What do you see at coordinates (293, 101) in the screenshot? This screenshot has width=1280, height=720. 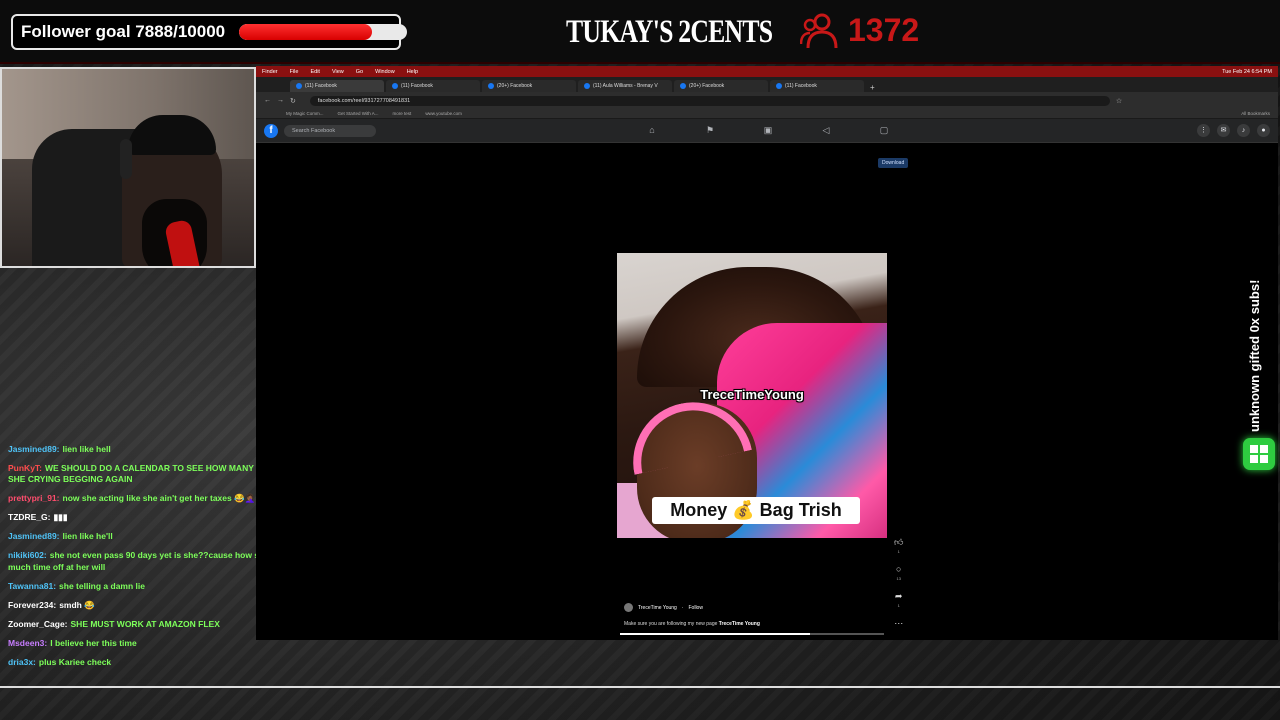 I see `reload-icon: ↻` at bounding box center [293, 101].